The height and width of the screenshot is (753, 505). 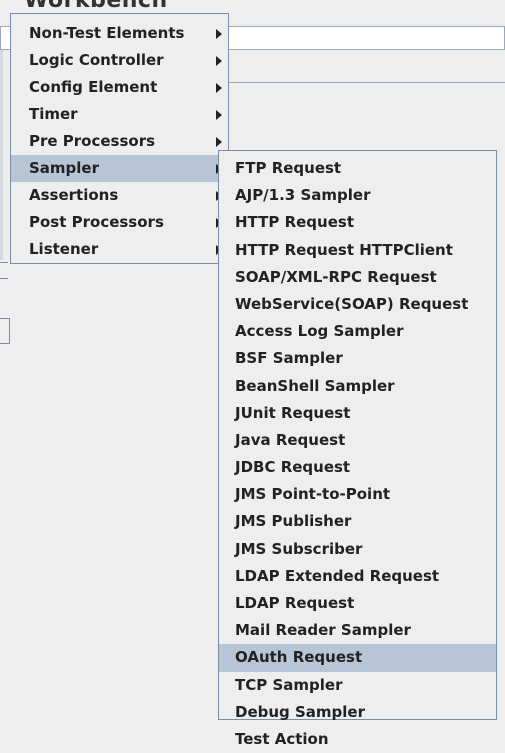 I want to click on submenu-item-debug-sampler: Debug Sampler, so click(x=357, y=712).